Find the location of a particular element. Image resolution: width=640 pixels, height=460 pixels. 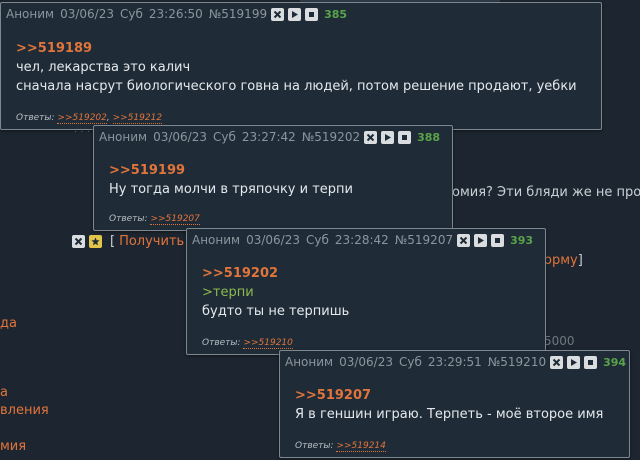

background-post-controls: [Получить is located at coordinates (128, 241).